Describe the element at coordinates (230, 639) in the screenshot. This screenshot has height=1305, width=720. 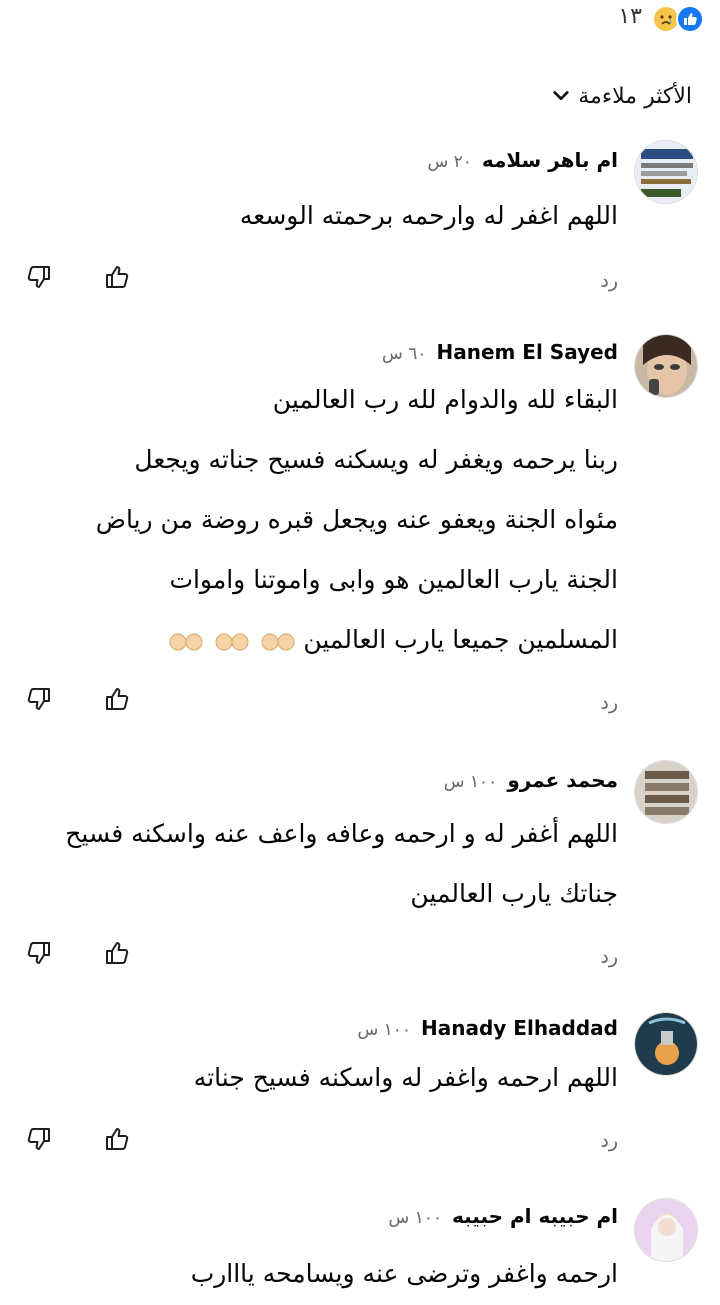
I see `palms-up-together-icon` at that location.